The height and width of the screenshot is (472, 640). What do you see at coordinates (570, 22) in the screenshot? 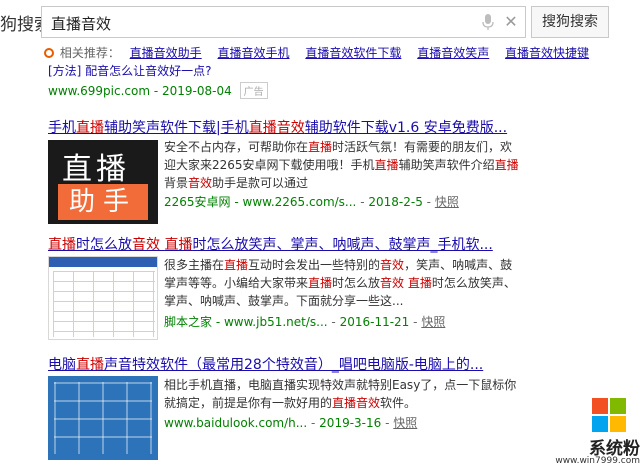
I see `search-button: 搜狗搜索` at bounding box center [570, 22].